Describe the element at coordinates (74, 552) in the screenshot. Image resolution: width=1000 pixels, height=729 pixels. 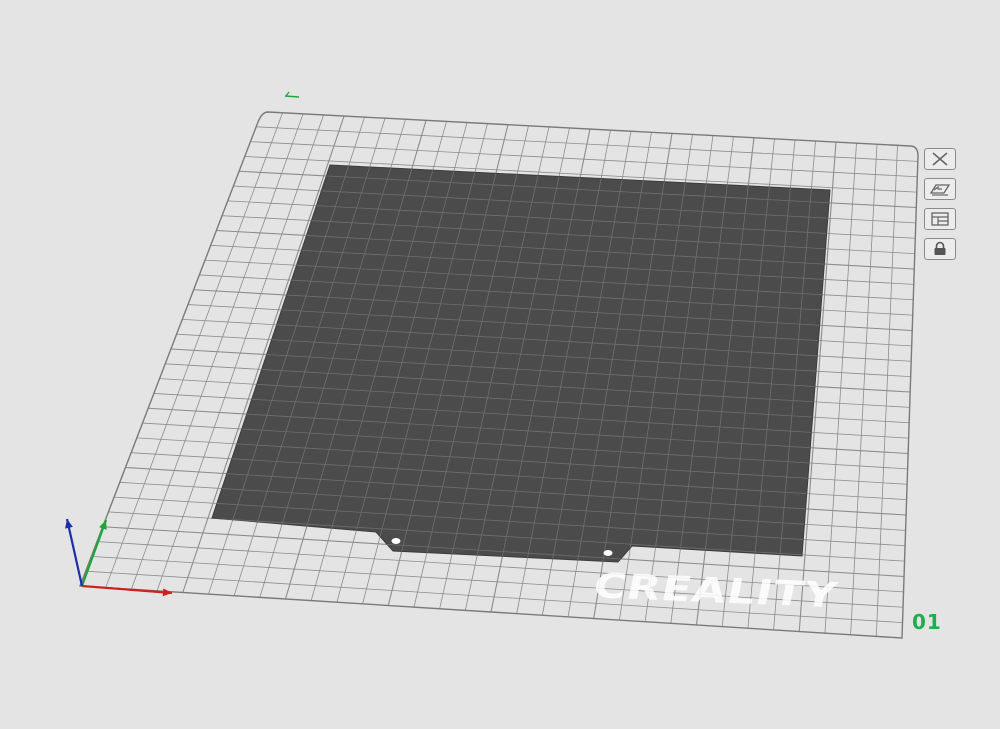
I see `z-axis-arrow` at that location.